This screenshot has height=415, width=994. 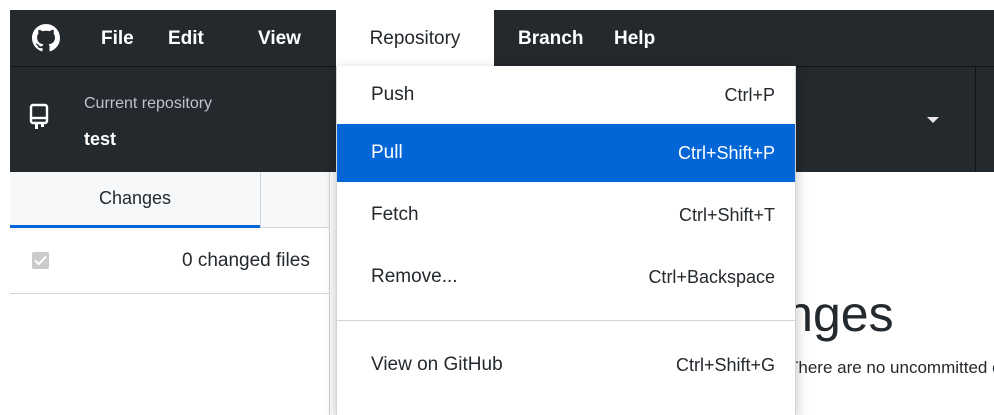 What do you see at coordinates (550, 38) in the screenshot?
I see `menu-branch: Branch` at bounding box center [550, 38].